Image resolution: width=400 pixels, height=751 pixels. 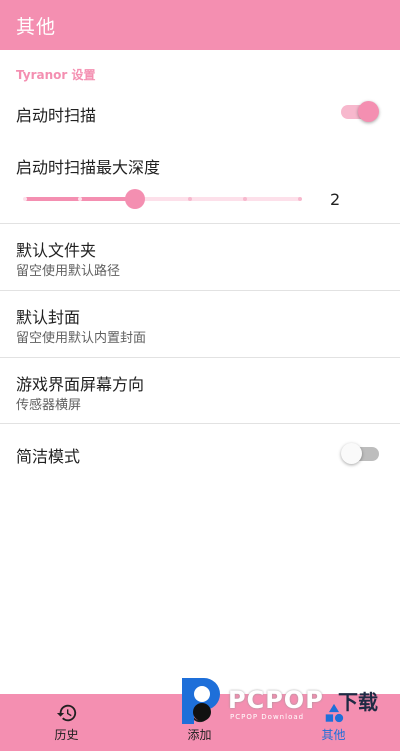 I want to click on setting-subtitle: 留空使用默认路径, so click(x=68, y=271).